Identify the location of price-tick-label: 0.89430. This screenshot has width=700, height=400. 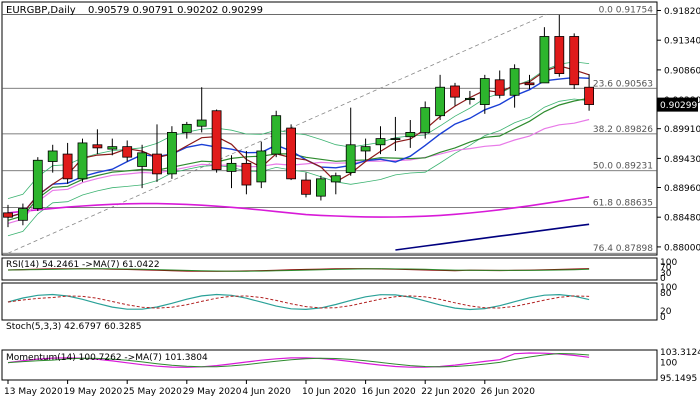
(682, 160).